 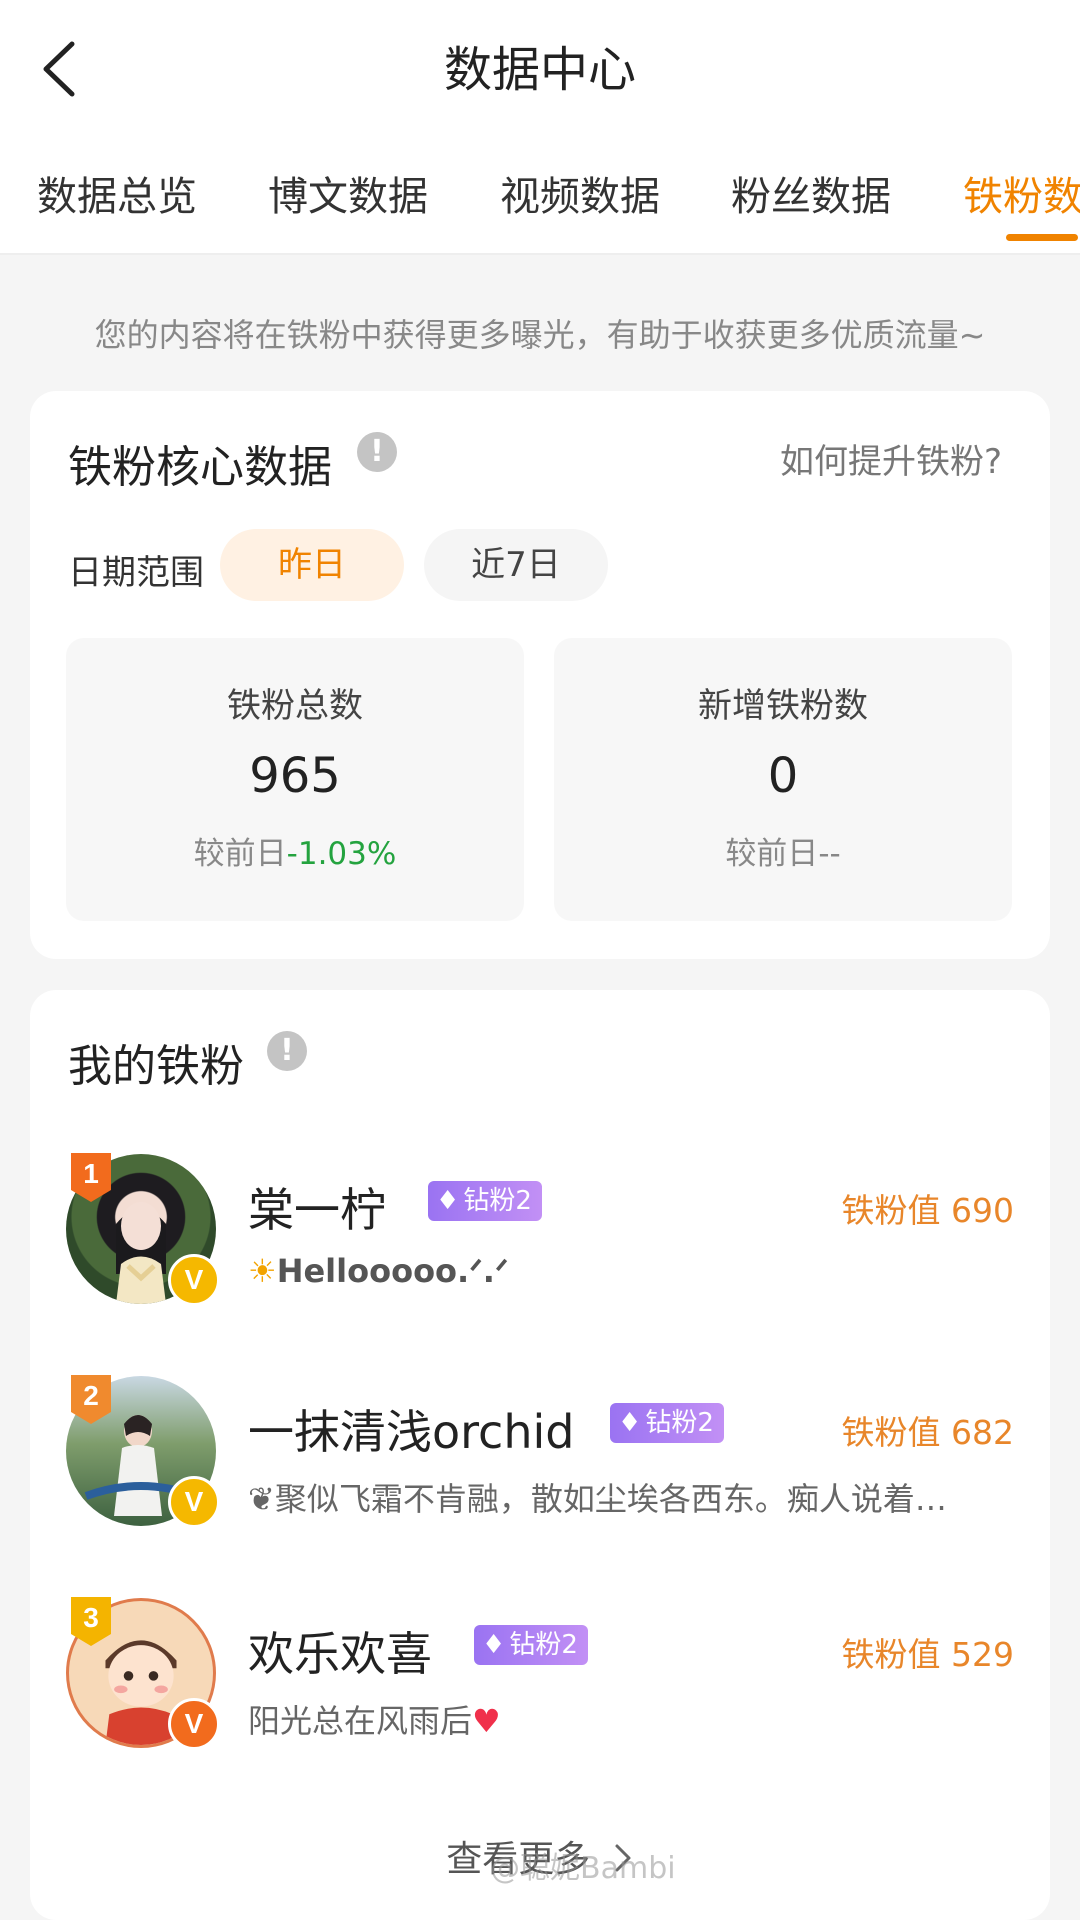 I want to click on rank-badge: 2, so click(x=91, y=1399).